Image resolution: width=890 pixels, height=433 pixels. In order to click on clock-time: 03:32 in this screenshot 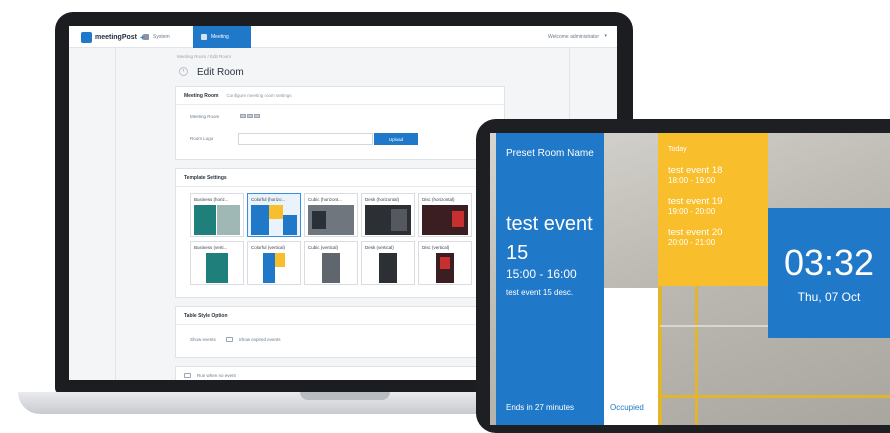, I will do `click(829, 262)`.